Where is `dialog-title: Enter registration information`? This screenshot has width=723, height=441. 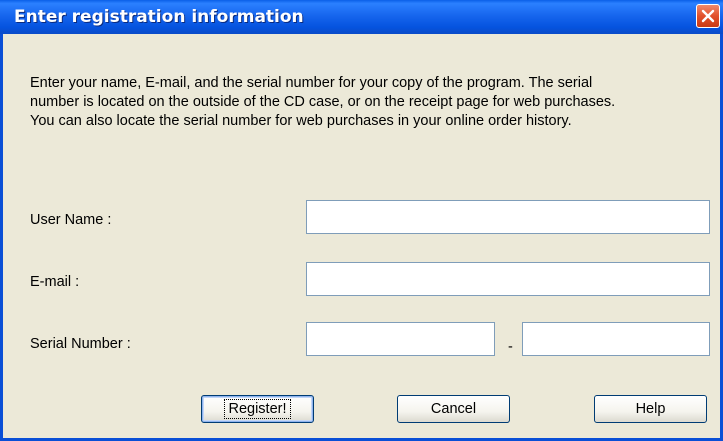
dialog-title: Enter registration information is located at coordinates (159, 17).